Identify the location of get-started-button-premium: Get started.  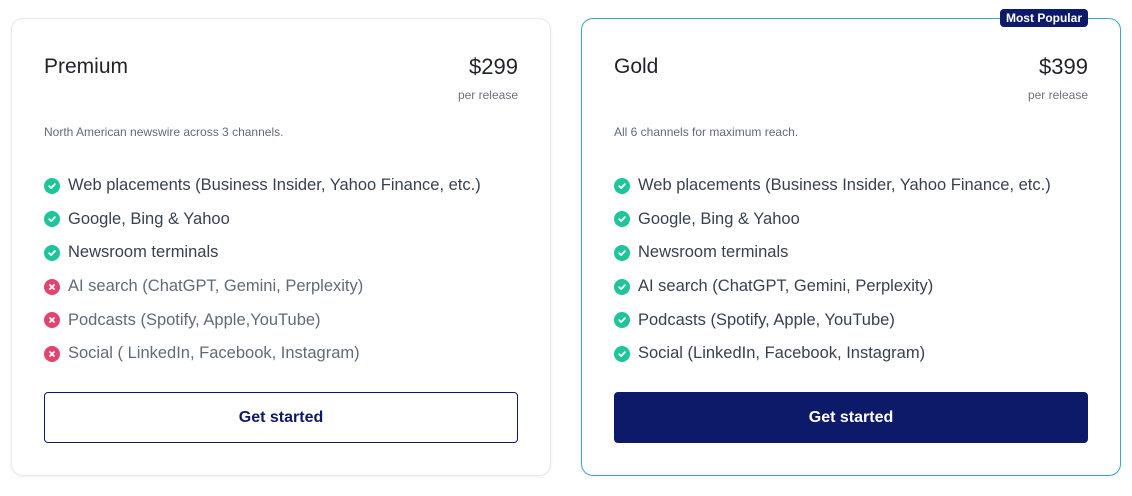
(281, 417).